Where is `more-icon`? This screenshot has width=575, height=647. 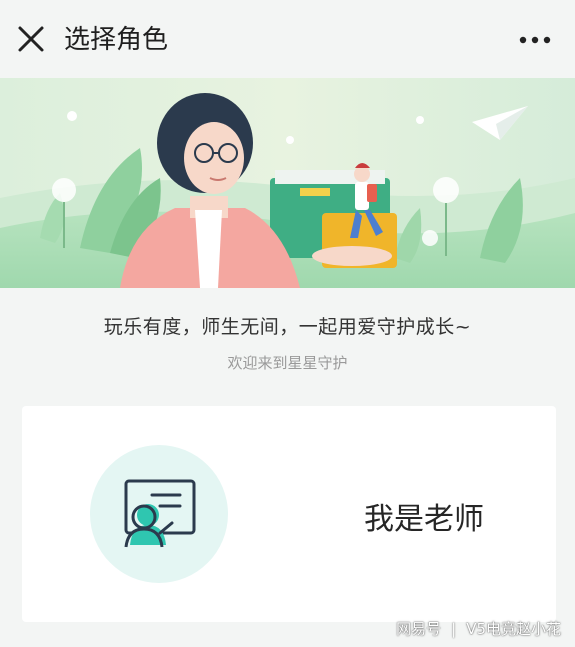
more-icon is located at coordinates (535, 40).